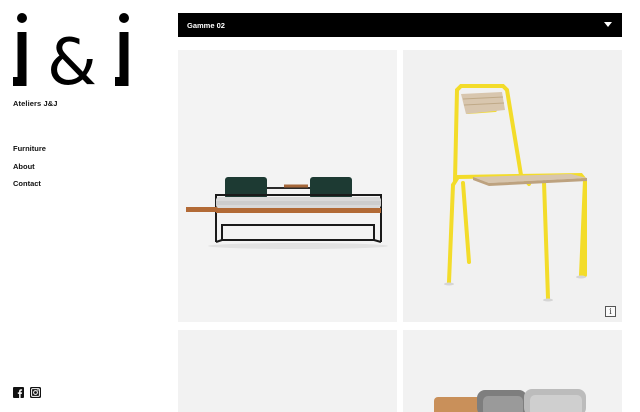 This screenshot has width=640, height=412. Describe the element at coordinates (400, 25) in the screenshot. I see `gamme-selector: Gamme 02` at that location.